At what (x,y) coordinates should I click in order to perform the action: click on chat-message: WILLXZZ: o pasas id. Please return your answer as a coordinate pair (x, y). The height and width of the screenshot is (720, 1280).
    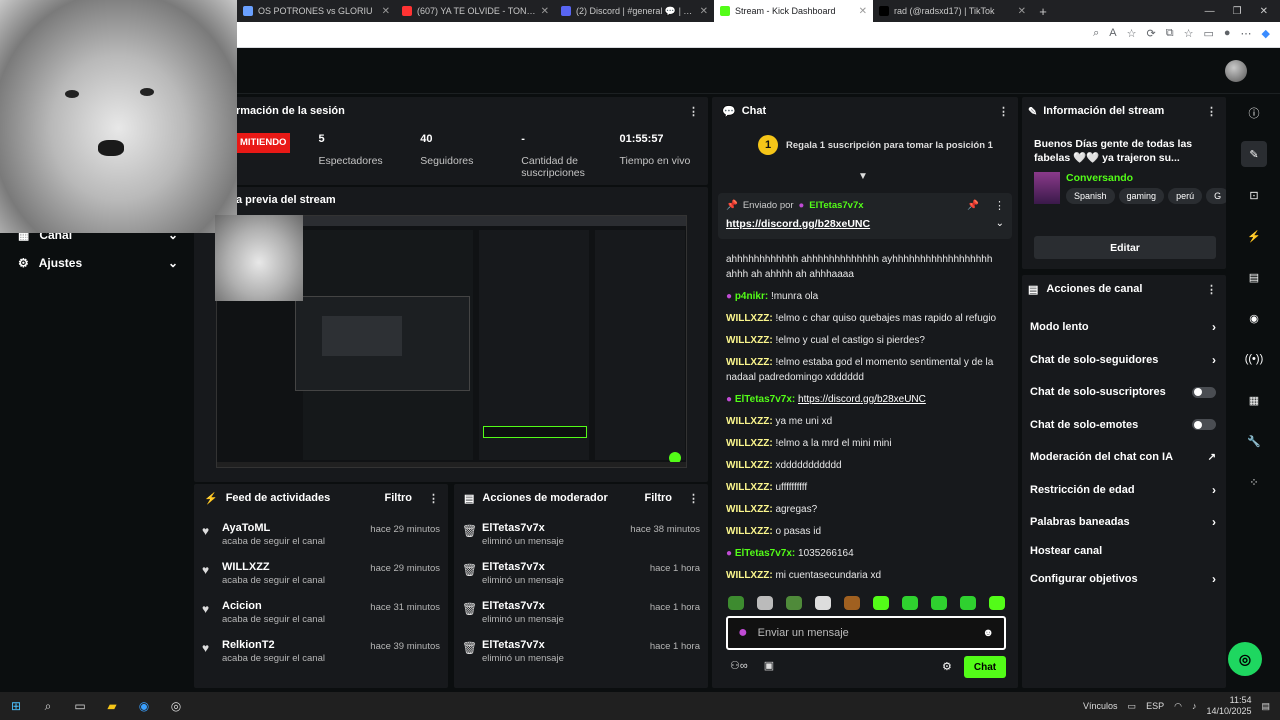
    Looking at the image, I should click on (865, 531).